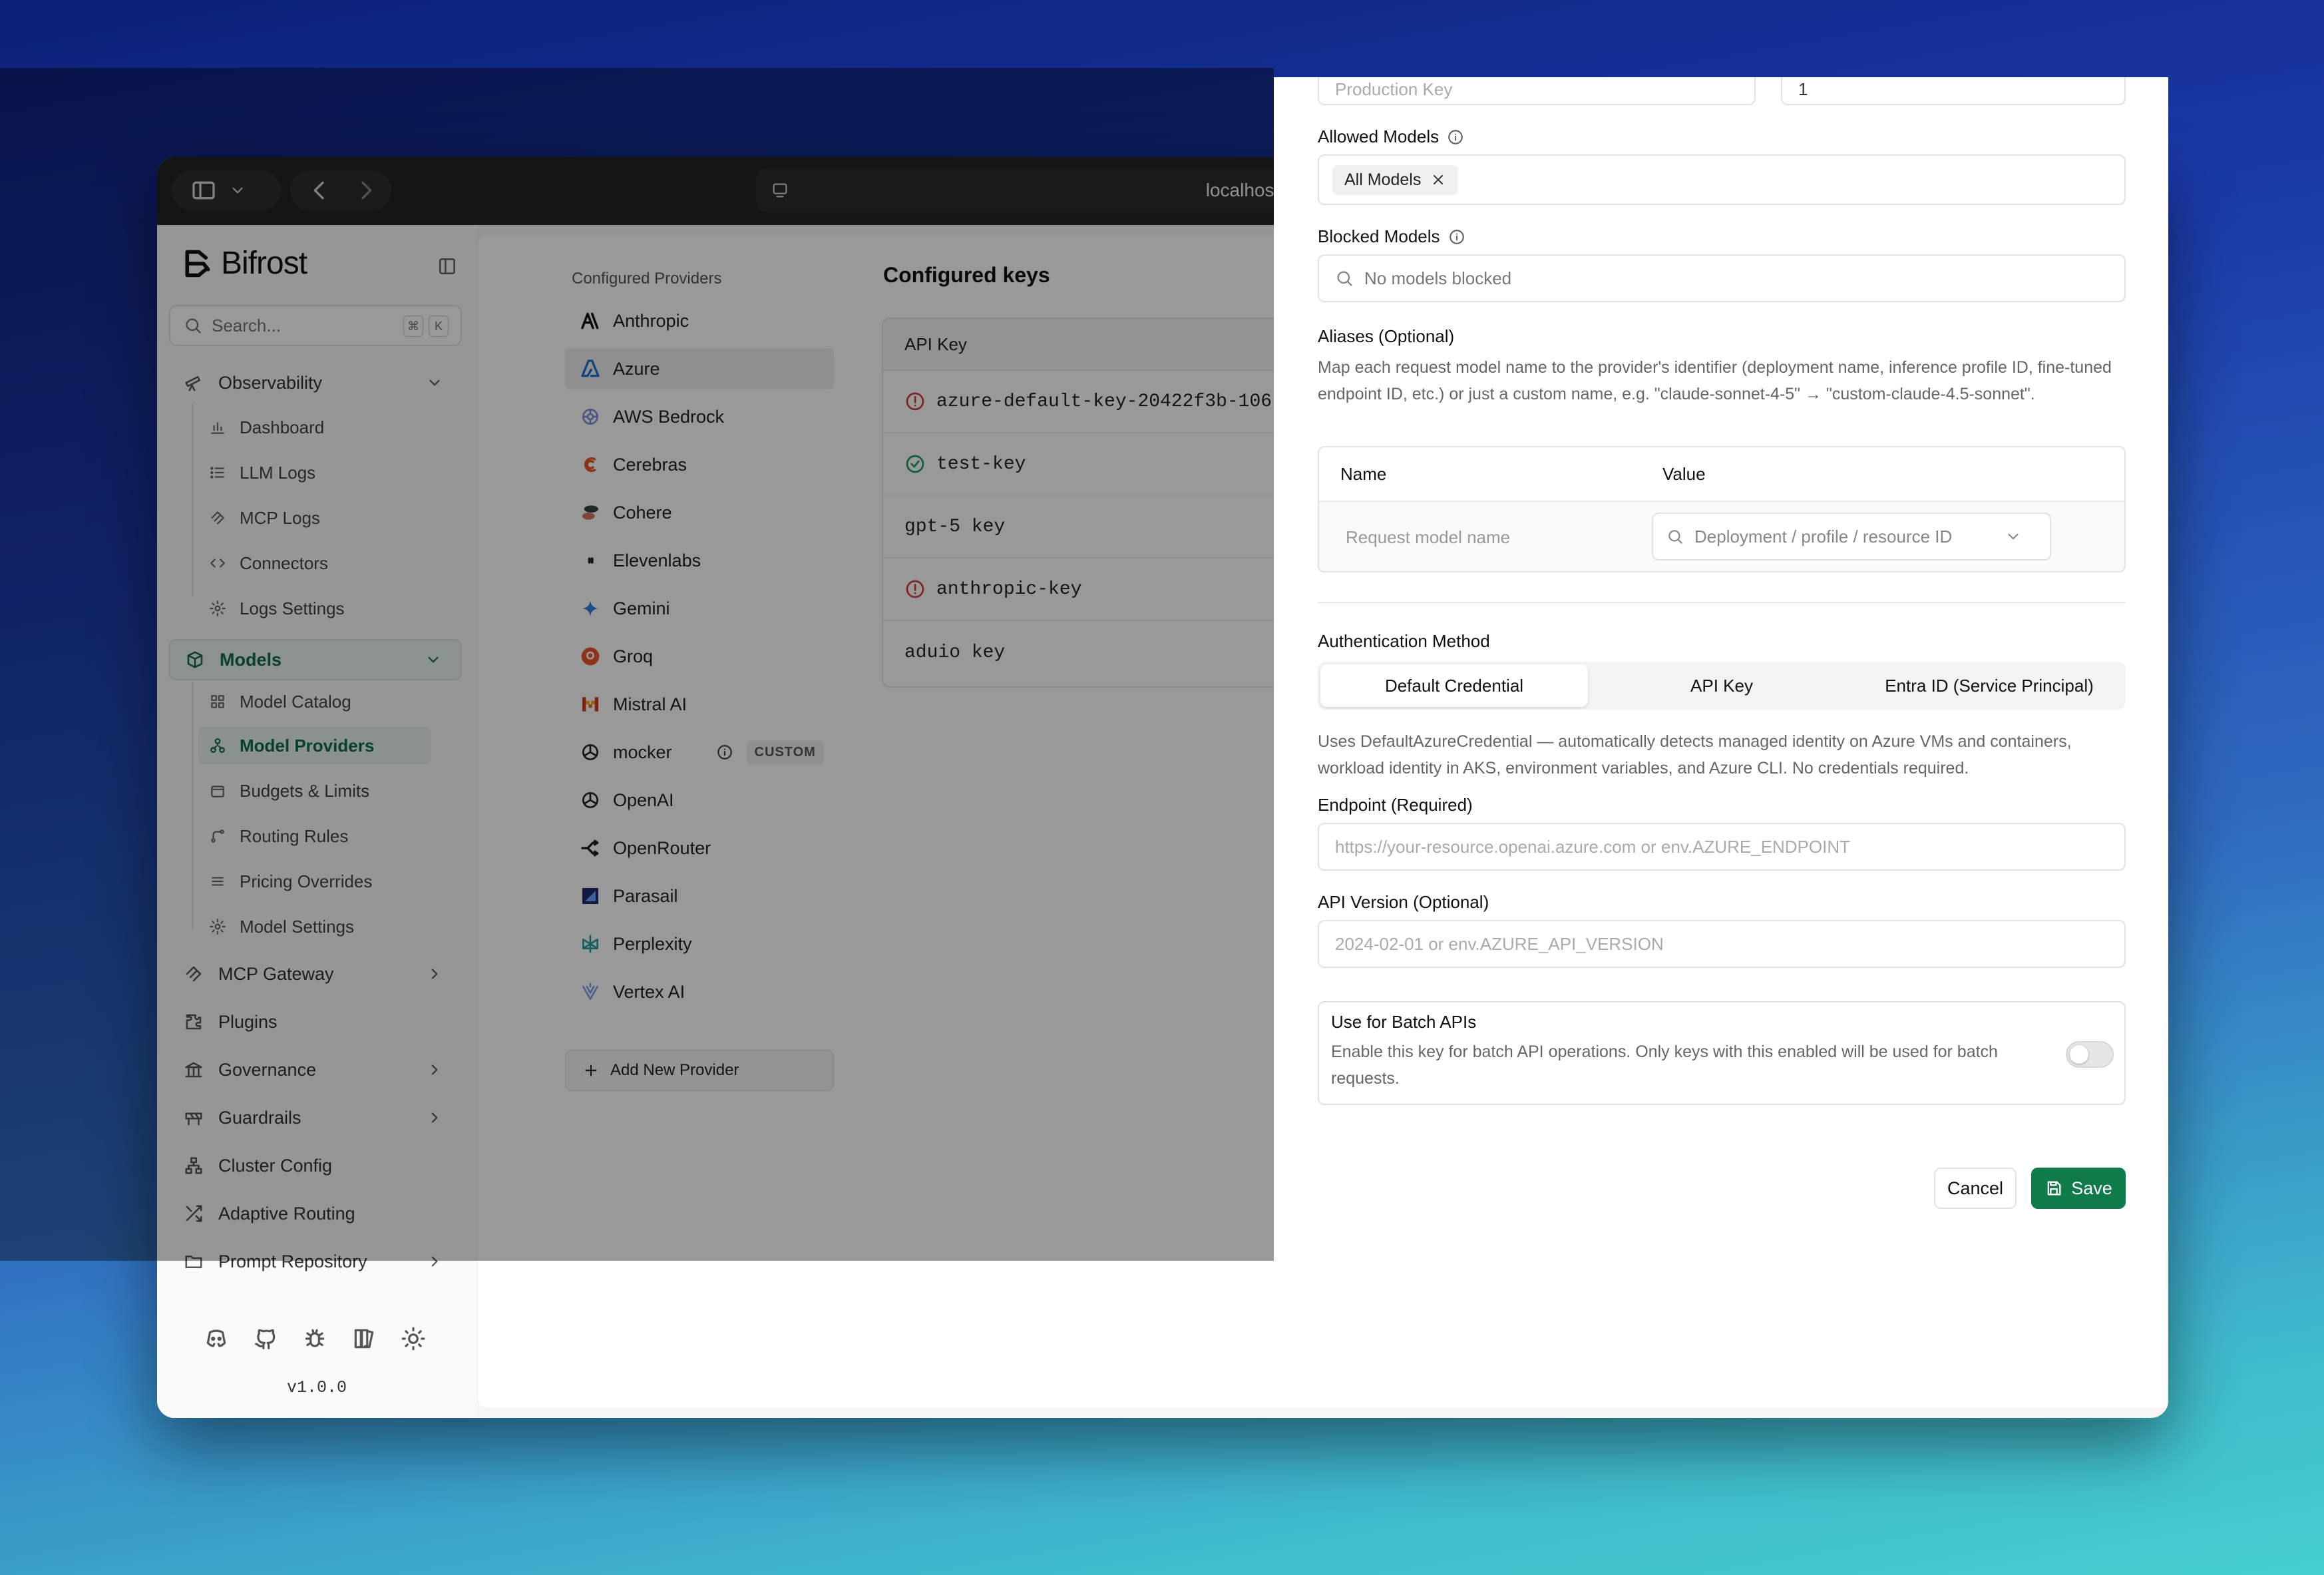  What do you see at coordinates (1953, 91) in the screenshot?
I see `key-weight-input: 1` at bounding box center [1953, 91].